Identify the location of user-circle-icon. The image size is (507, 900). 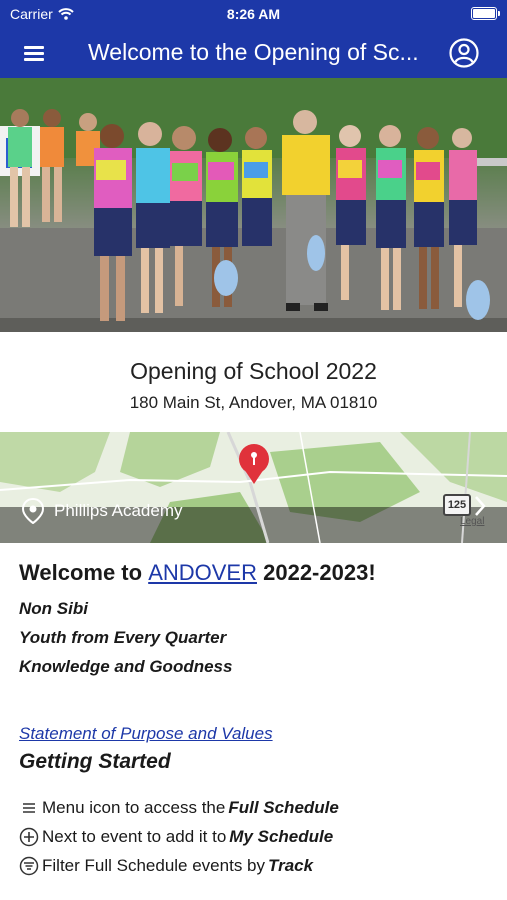
(464, 53).